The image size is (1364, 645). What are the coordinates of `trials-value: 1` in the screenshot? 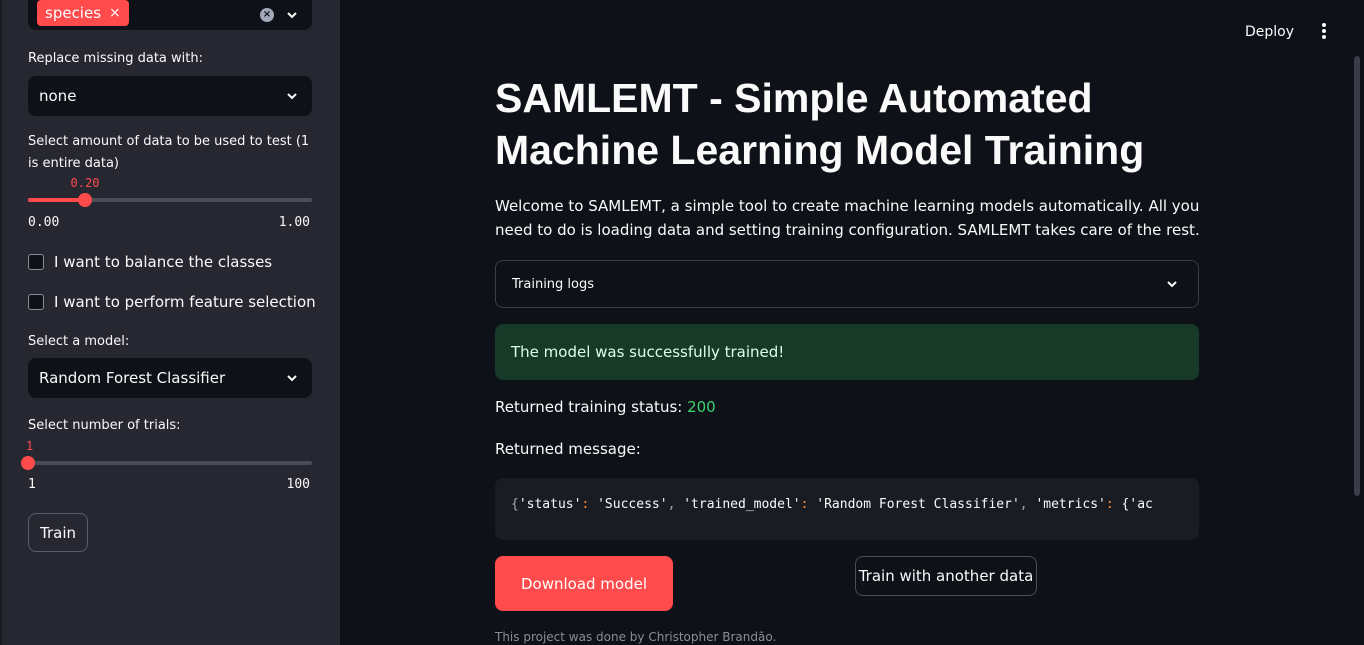 It's located at (30, 446).